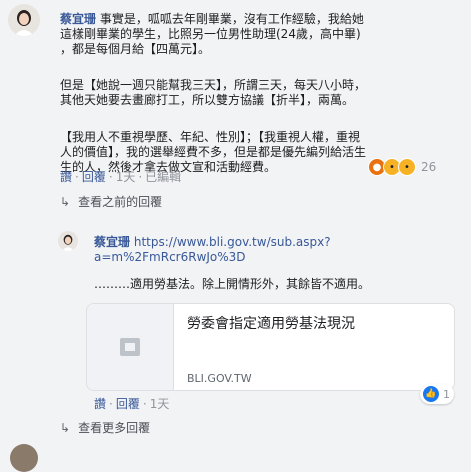 Image resolution: width=471 pixels, height=472 pixels. Describe the element at coordinates (163, 177) in the screenshot. I see `edited-label: 已編輯` at that location.